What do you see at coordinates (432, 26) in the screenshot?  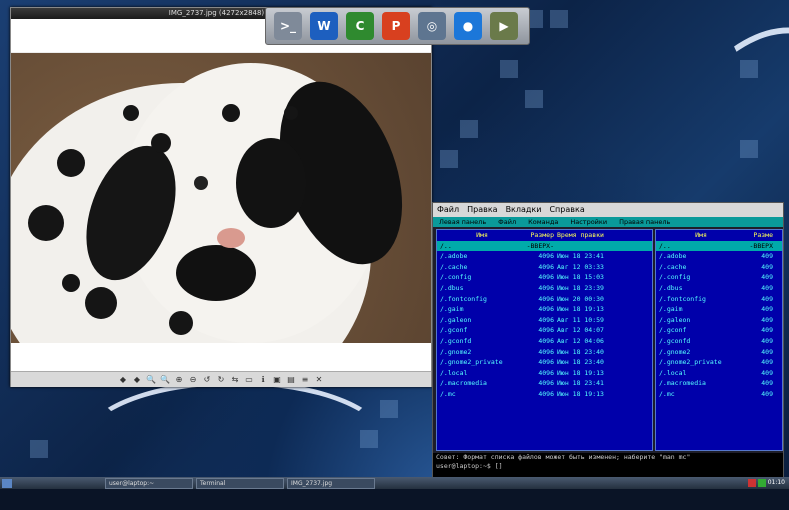 I see `screenshot-icon: ◎` at bounding box center [432, 26].